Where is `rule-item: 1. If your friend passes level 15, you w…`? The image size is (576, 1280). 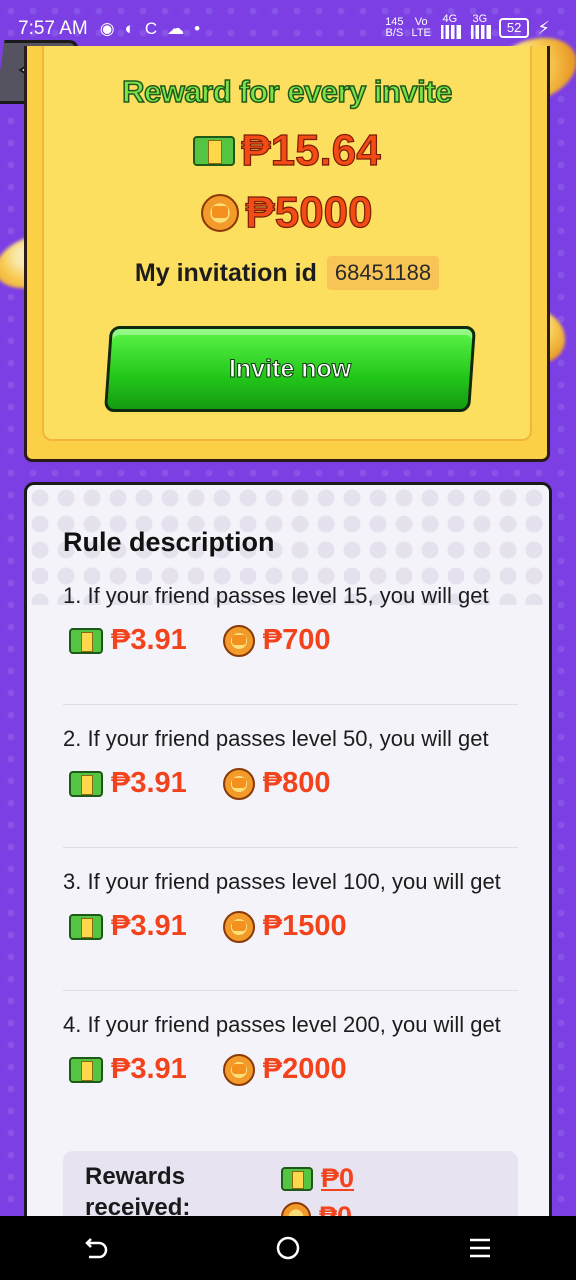
rule-item: 1. If your friend passes level 15, you w… is located at coordinates (290, 619).